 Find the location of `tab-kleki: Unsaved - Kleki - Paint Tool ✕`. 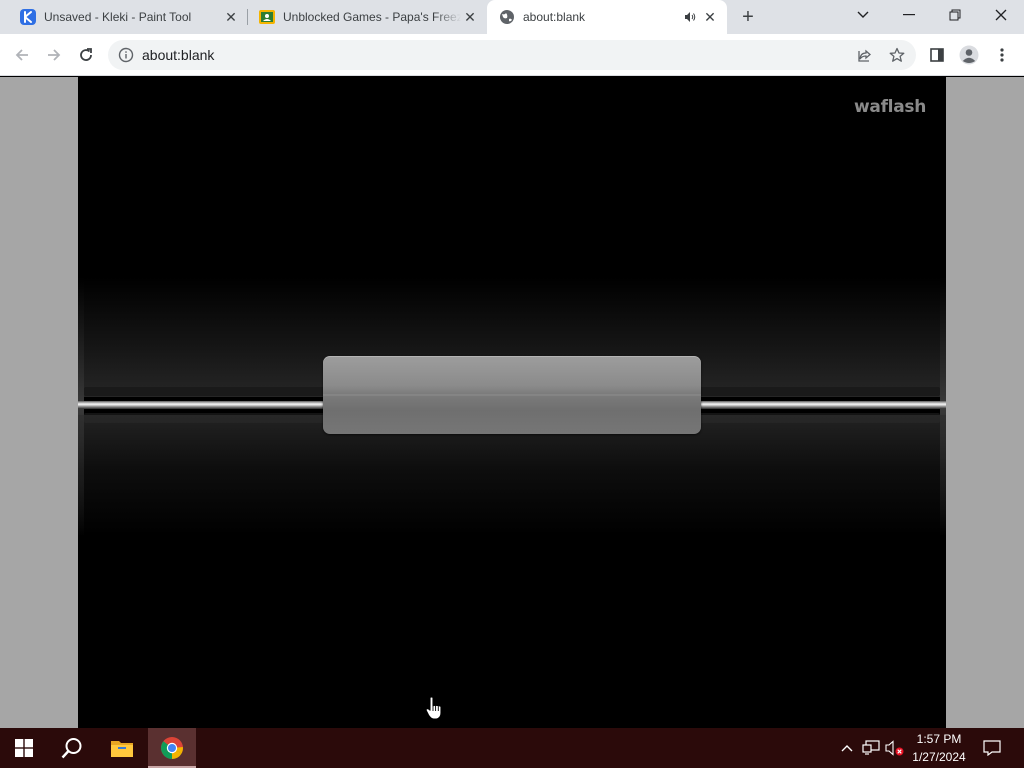

tab-kleki: Unsaved - Kleki - Paint Tool ✕ is located at coordinates (124, 17).